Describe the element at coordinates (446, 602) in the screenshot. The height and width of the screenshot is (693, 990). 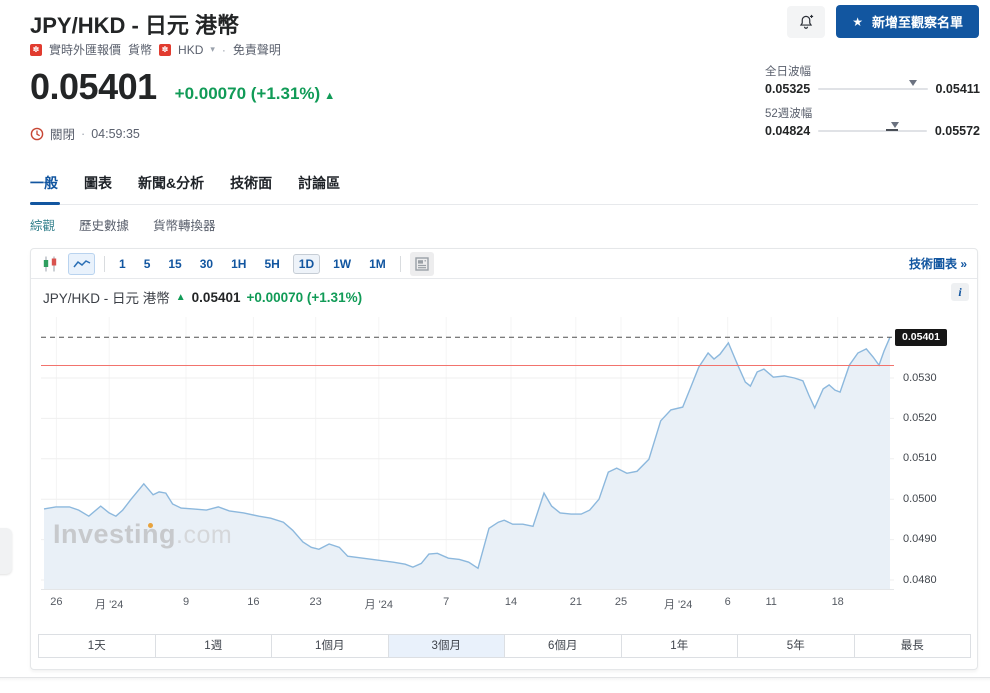
I see `x-tick-label: 7` at that location.